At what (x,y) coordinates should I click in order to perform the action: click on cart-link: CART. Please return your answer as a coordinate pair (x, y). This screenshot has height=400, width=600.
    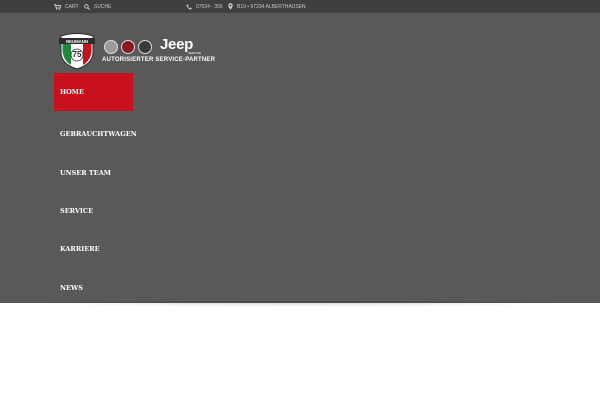
    Looking at the image, I should click on (66, 6).